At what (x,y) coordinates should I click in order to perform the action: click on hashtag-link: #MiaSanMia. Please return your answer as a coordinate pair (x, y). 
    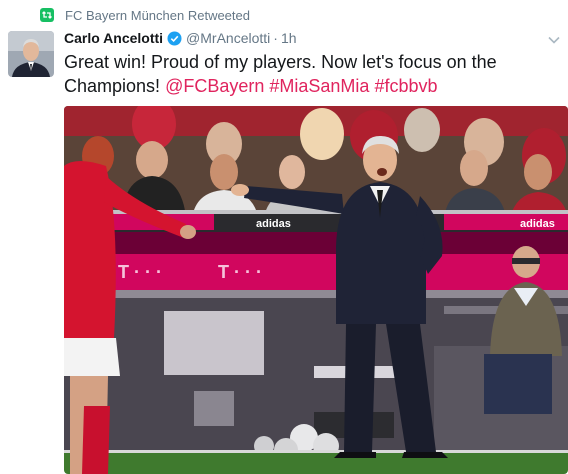
    Looking at the image, I should click on (319, 86).